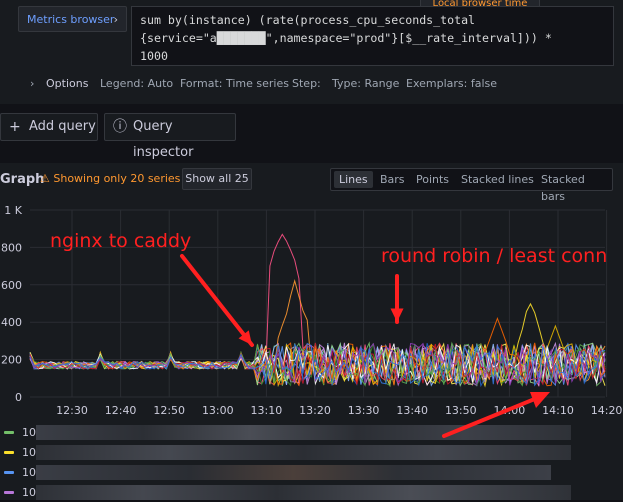 This screenshot has height=502, width=623. Describe the element at coordinates (72, 410) in the screenshot. I see `x-tick-label: 12:30` at that location.